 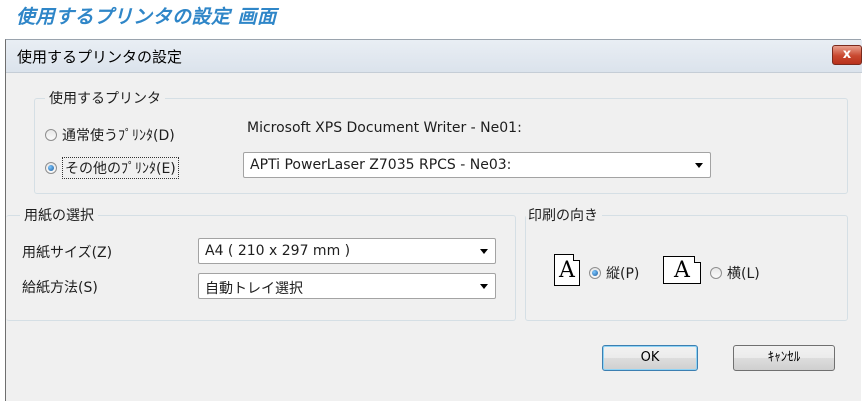 What do you see at coordinates (118, 136) in the screenshot?
I see `normal-printer-radio-label: 通常使うﾌﾟﾘﾝﾀ(D)` at bounding box center [118, 136].